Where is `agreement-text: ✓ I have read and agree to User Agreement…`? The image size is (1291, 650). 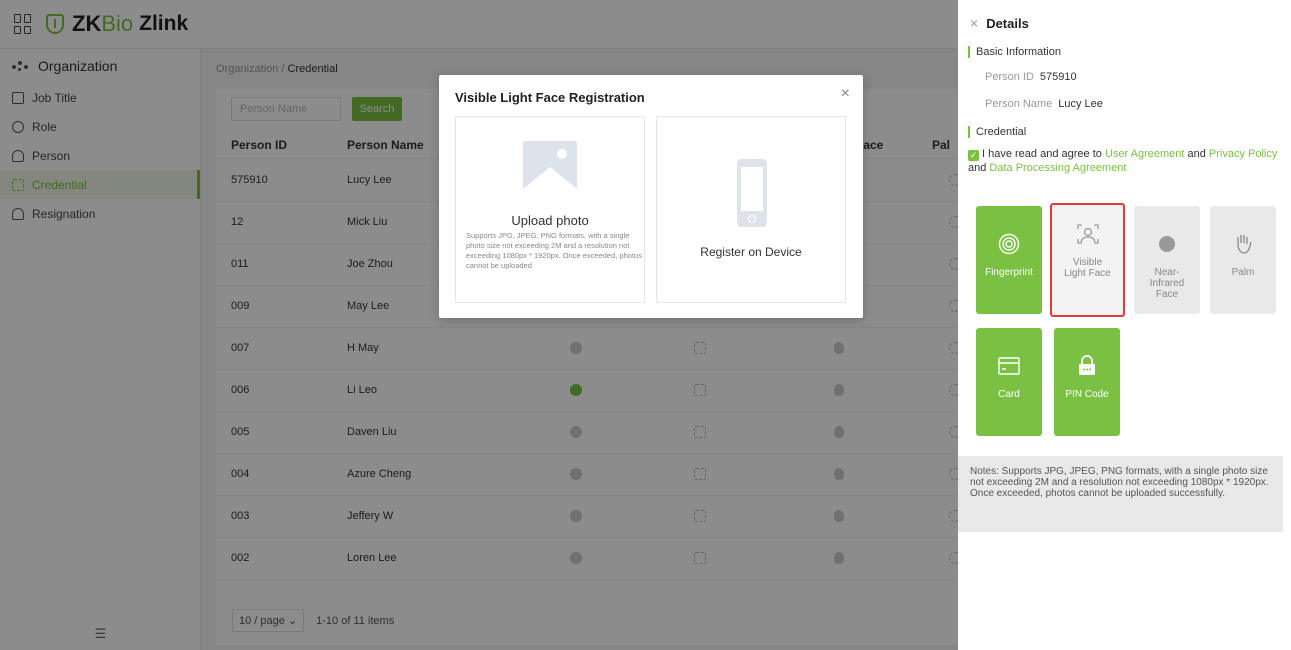 agreement-text: ✓ I have read and agree to User Agreement… is located at coordinates (1124, 161).